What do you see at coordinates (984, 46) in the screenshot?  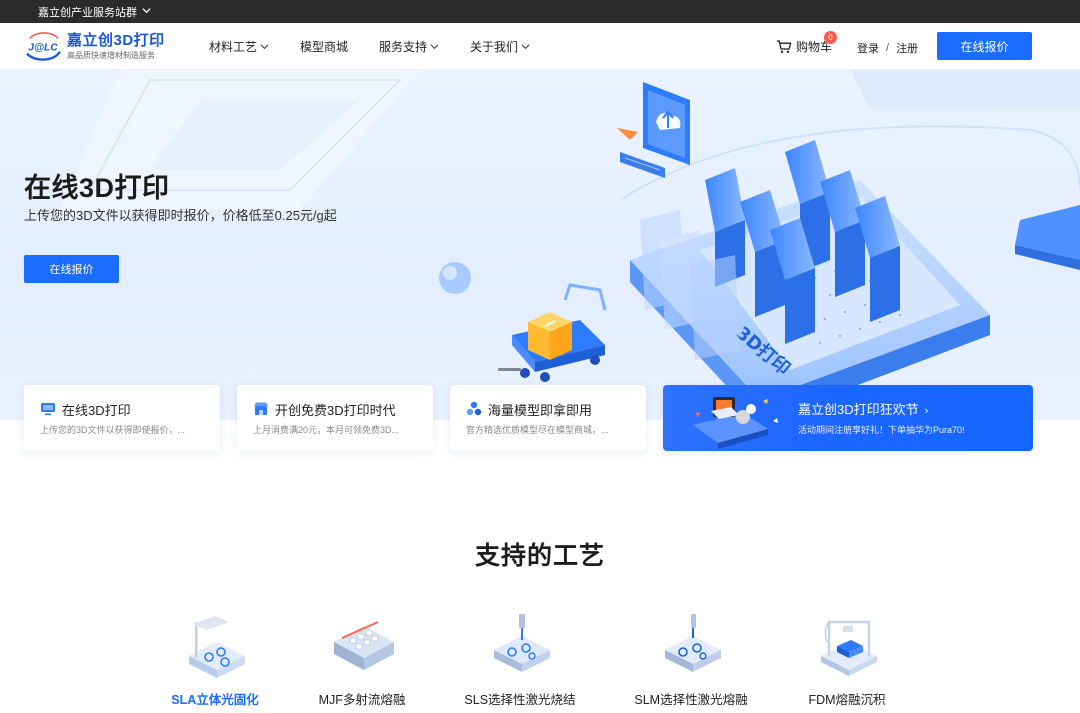 I see `online-quote-button: 在线报价` at bounding box center [984, 46].